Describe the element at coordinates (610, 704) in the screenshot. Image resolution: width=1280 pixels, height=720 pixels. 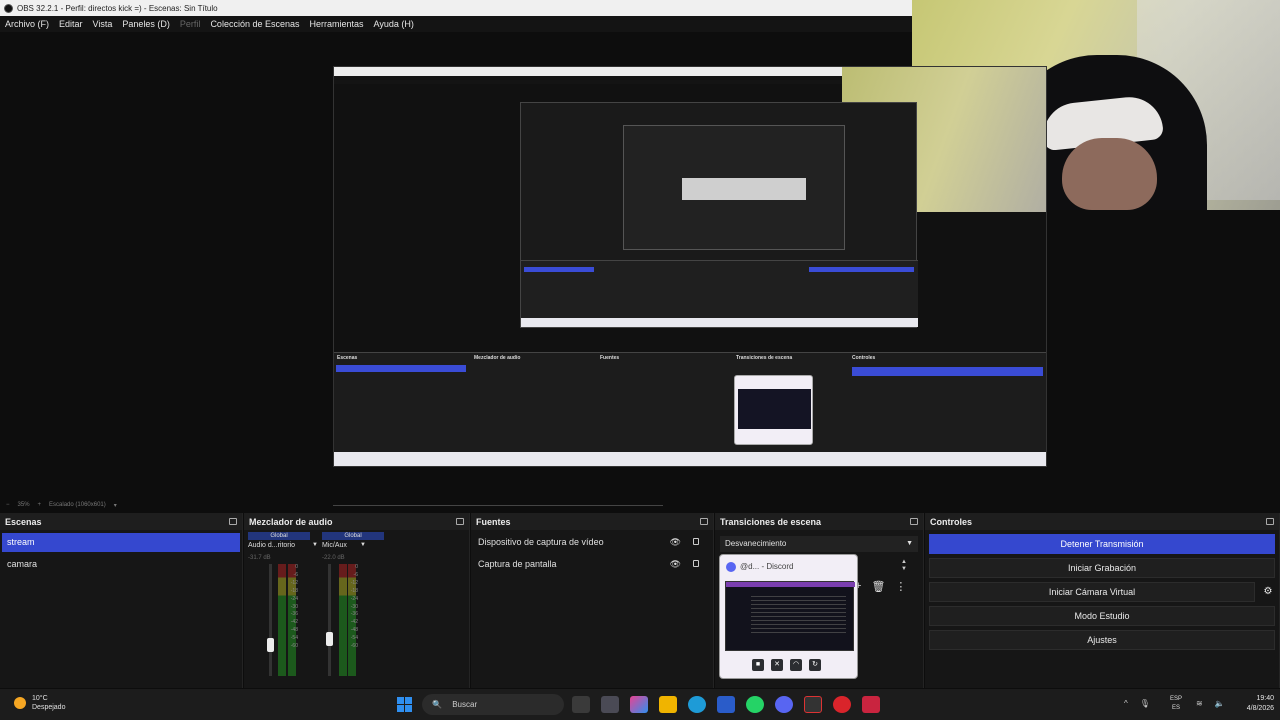
I see `camera-app-icon` at that location.